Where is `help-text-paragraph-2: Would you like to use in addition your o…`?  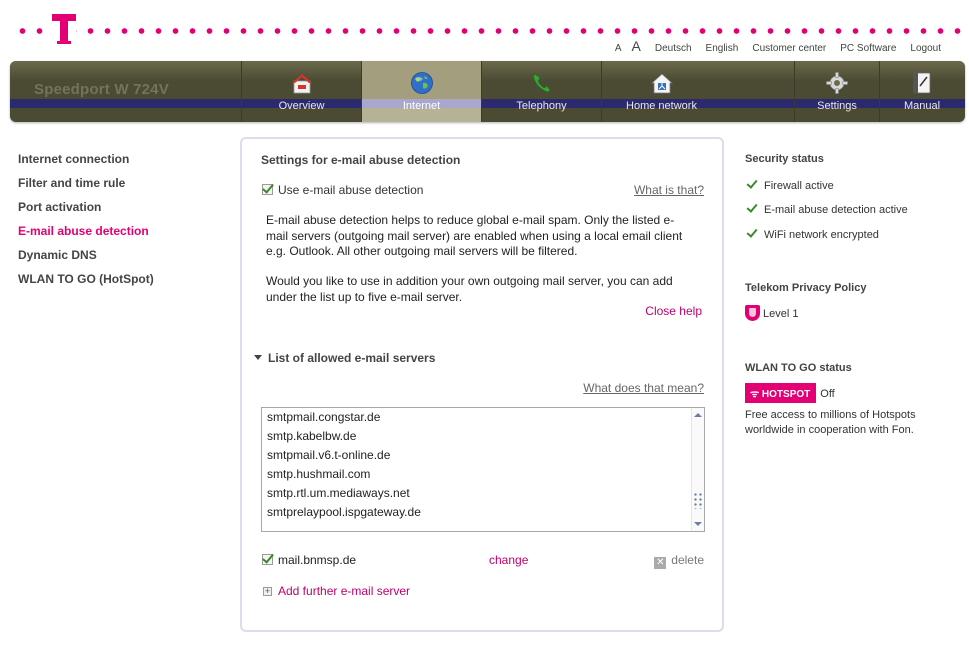
help-text-paragraph-2: Would you like to use in addition your o… is located at coordinates (469, 289).